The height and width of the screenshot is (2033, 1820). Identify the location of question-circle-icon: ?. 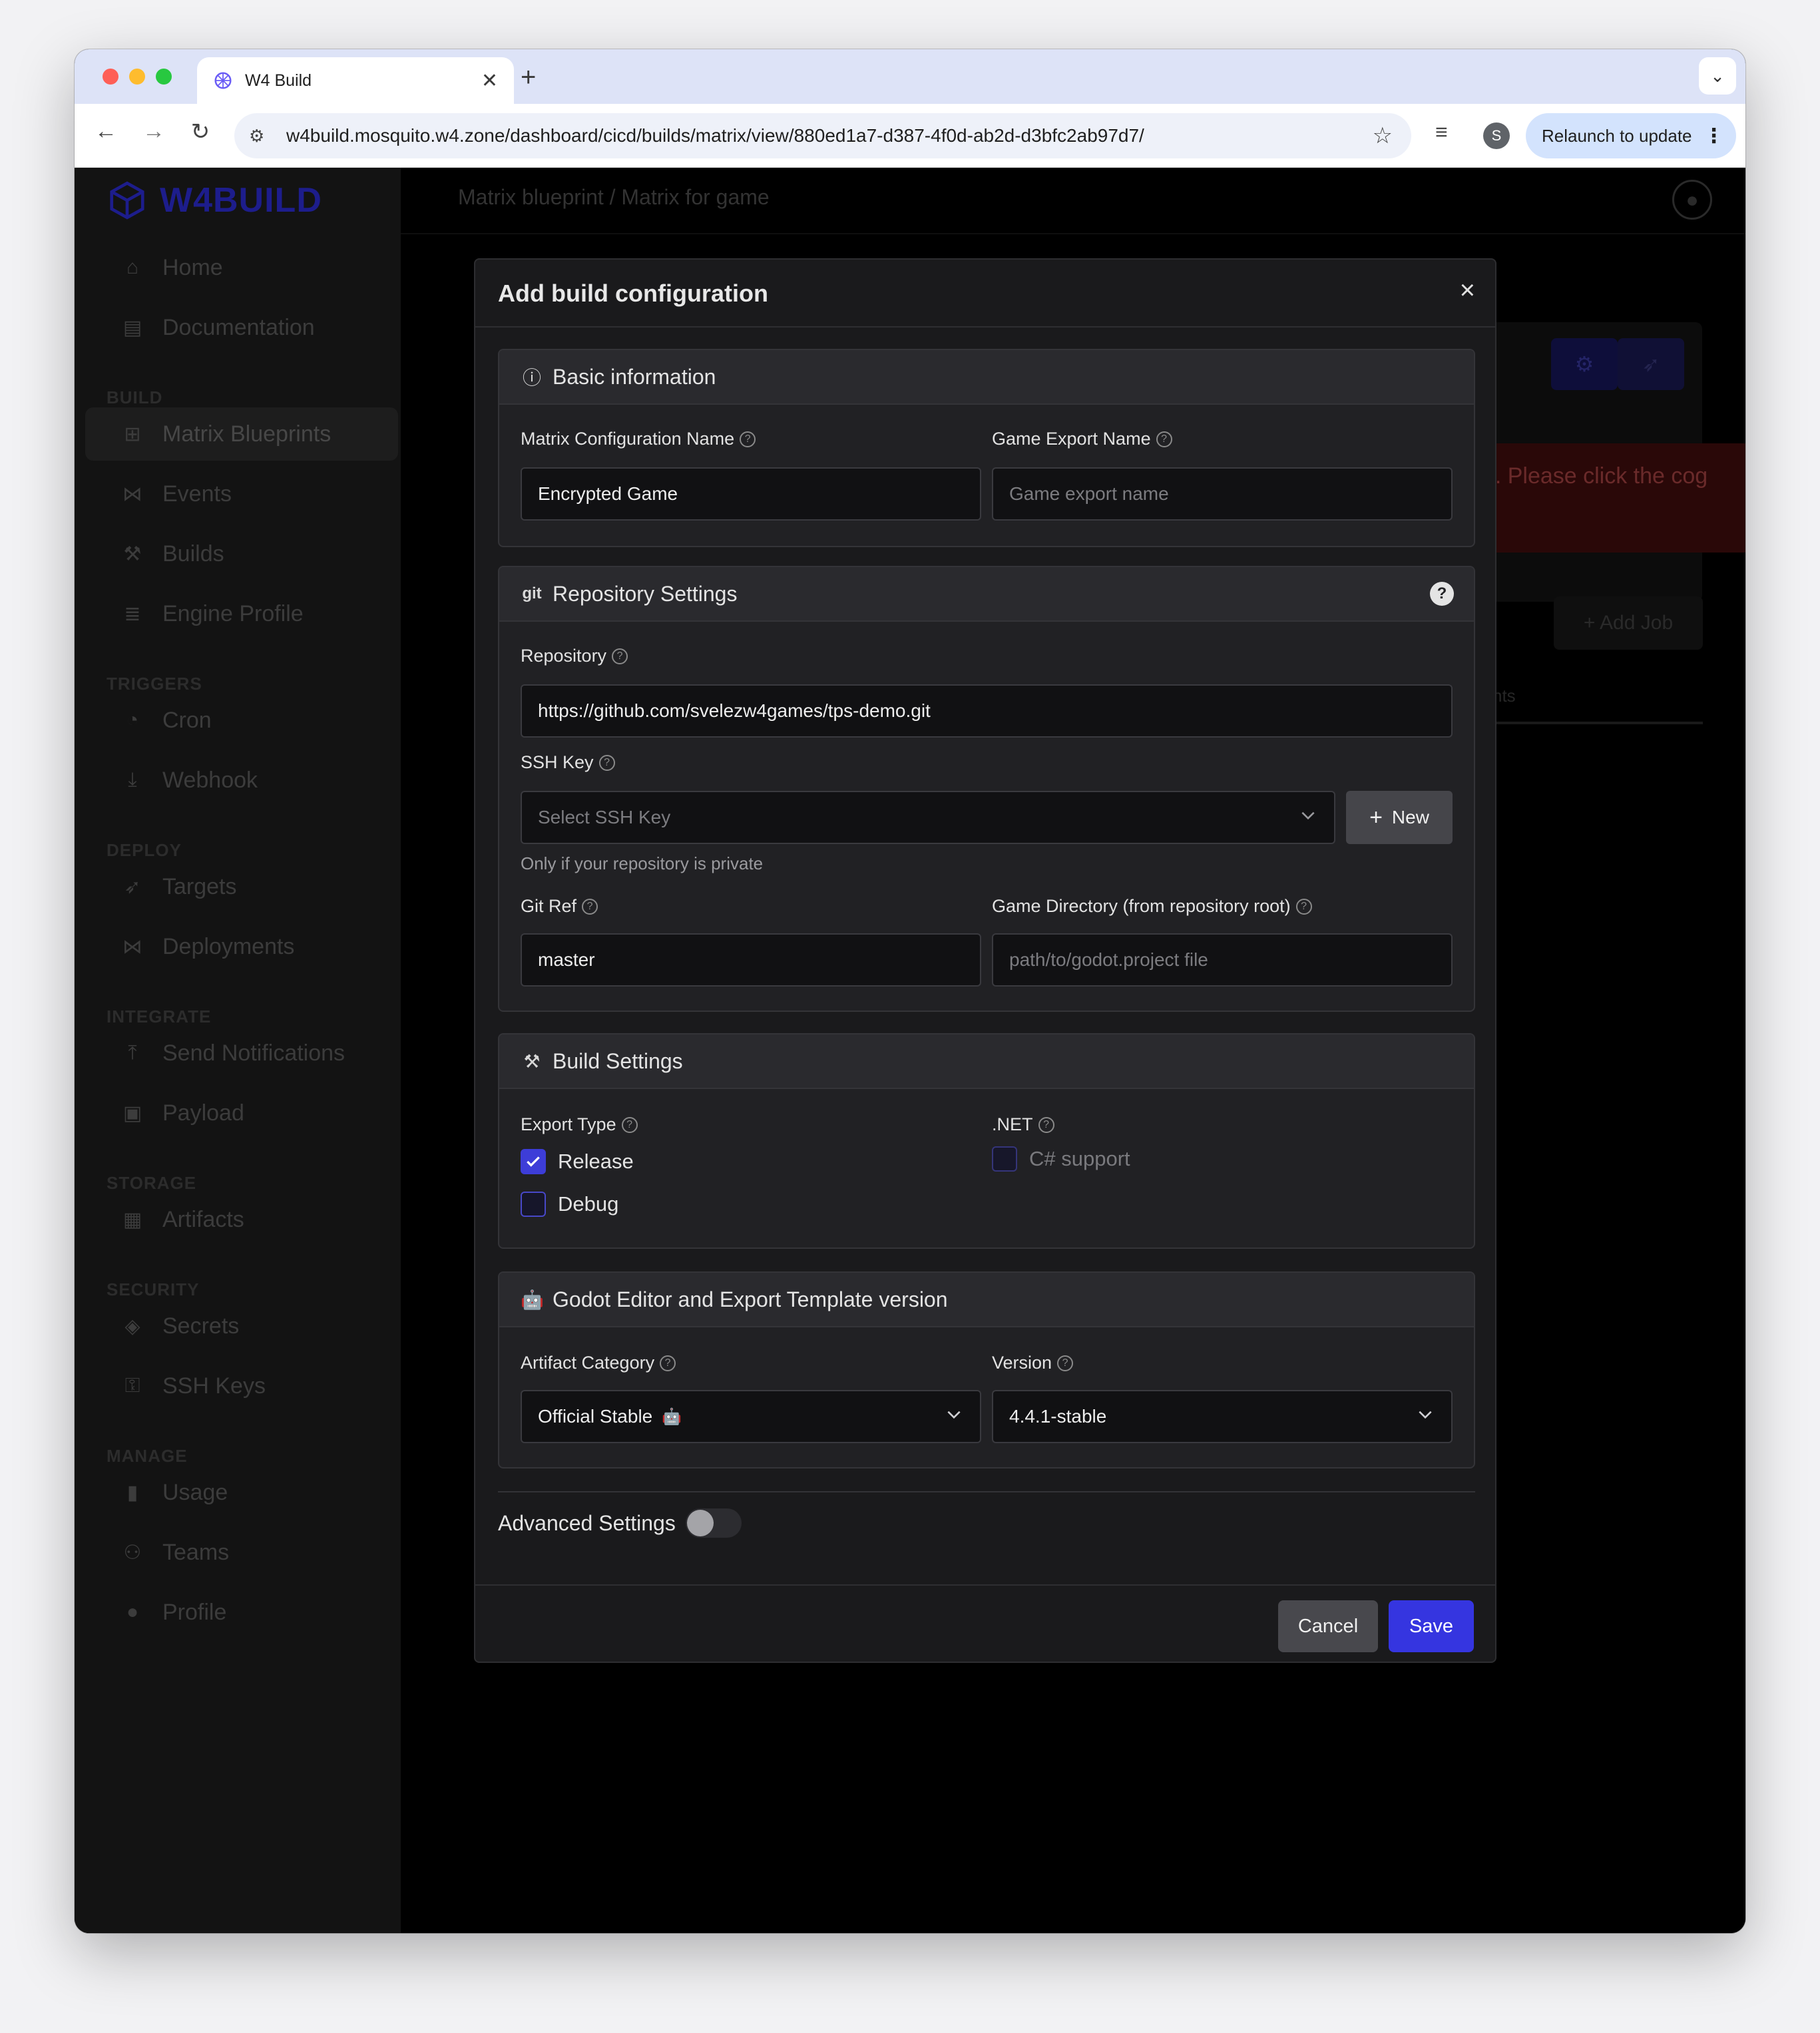
(1442, 594).